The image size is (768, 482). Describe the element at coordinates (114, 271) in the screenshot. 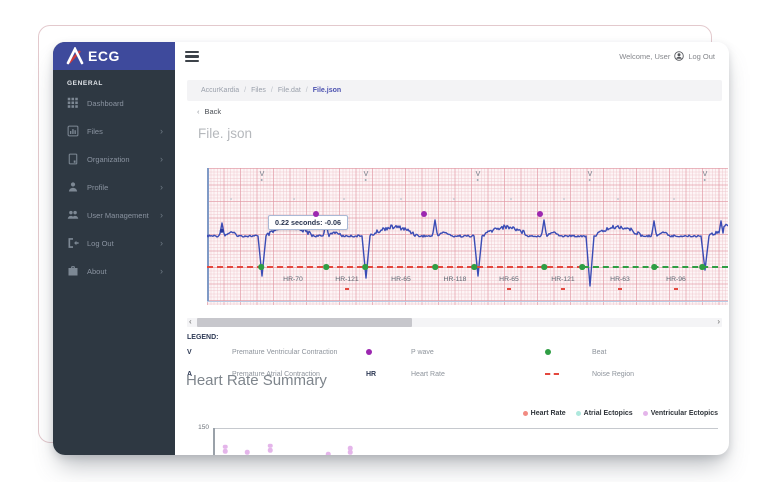

I see `sidebar-item-about: About ›` at that location.